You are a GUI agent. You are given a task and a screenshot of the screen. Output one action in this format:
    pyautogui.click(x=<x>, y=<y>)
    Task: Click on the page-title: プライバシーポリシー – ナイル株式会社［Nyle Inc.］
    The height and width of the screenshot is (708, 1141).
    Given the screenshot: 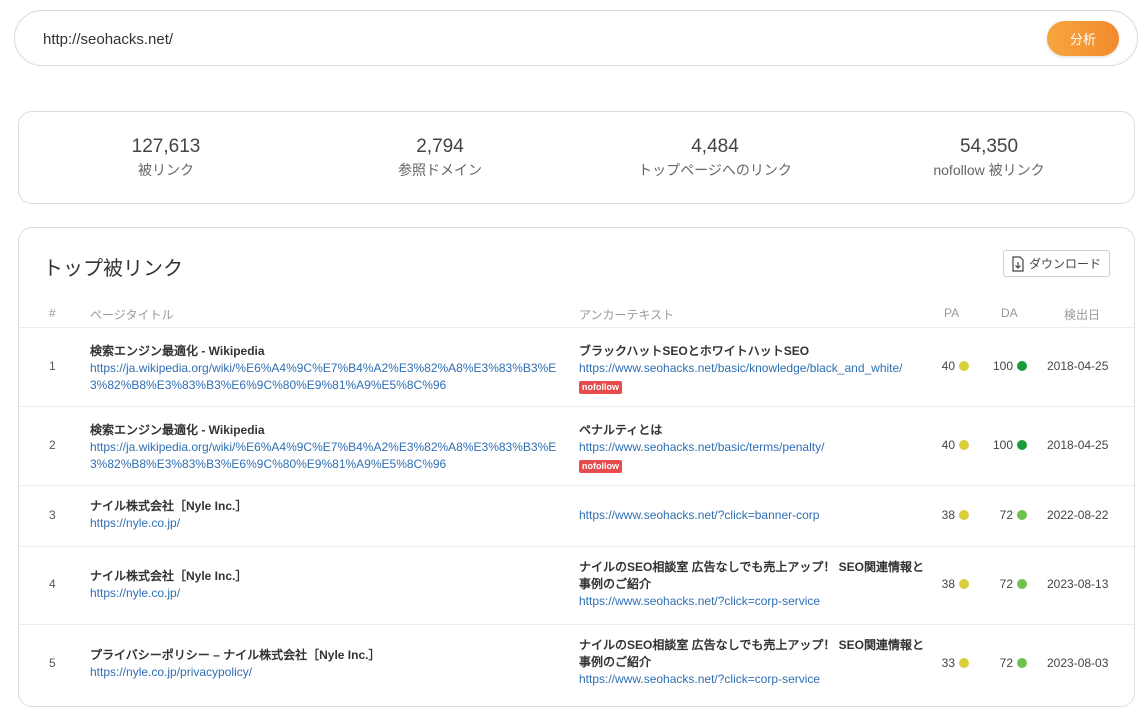 What is the action you would take?
    pyautogui.click(x=235, y=655)
    